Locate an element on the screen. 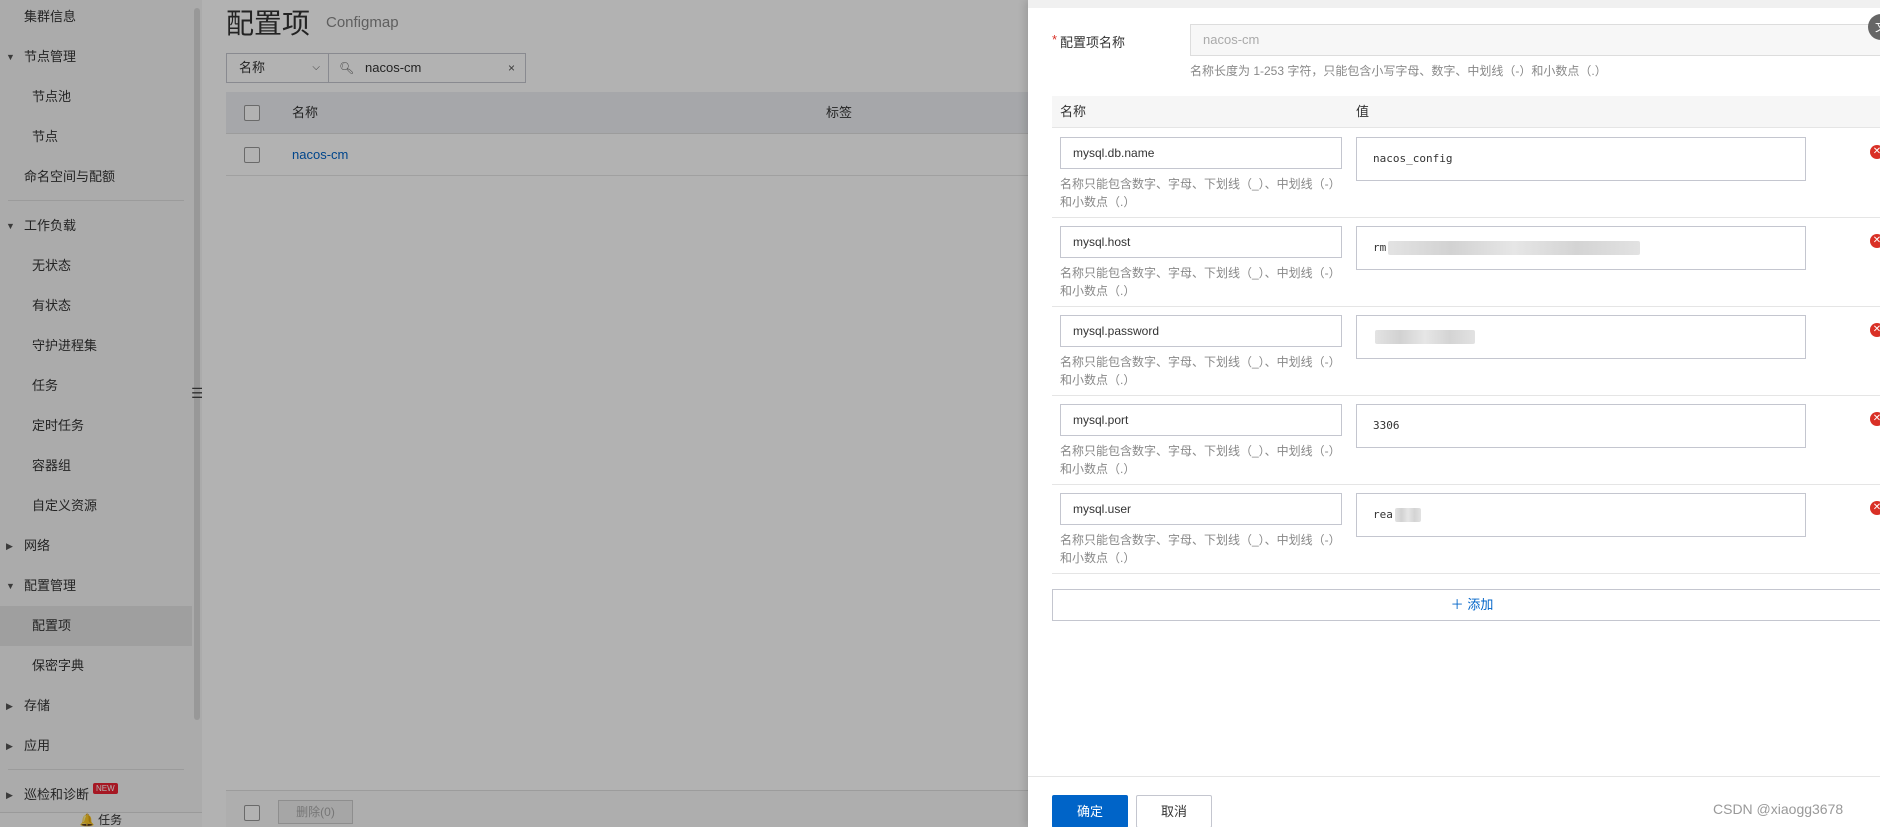 The height and width of the screenshot is (827, 1880). configmap-name-input: nacos-cm is located at coordinates (1535, 40).